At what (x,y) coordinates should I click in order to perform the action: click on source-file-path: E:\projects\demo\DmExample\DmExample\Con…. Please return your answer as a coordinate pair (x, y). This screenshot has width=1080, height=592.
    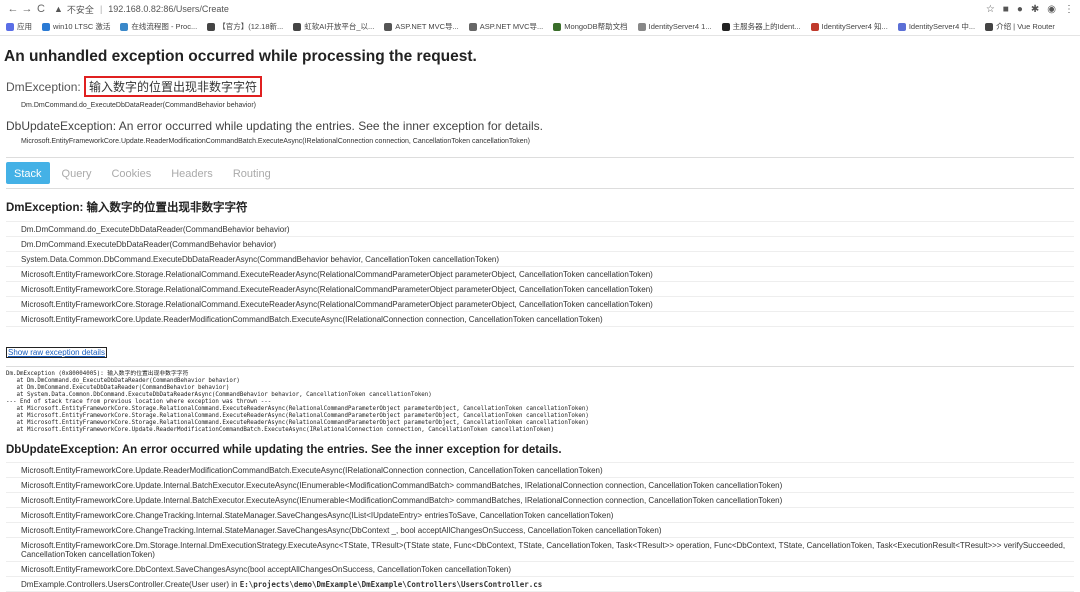
    Looking at the image, I should click on (391, 584).